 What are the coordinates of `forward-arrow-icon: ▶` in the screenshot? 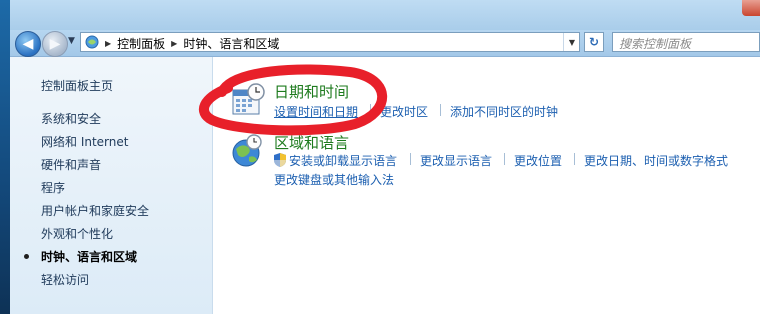 It's located at (55, 44).